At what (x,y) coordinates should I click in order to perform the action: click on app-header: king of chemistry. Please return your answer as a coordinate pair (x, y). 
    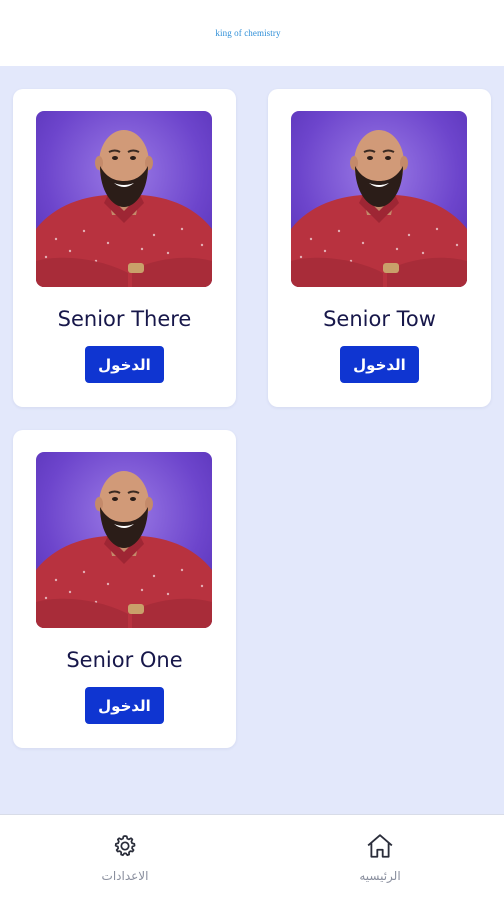
    Looking at the image, I should click on (252, 33).